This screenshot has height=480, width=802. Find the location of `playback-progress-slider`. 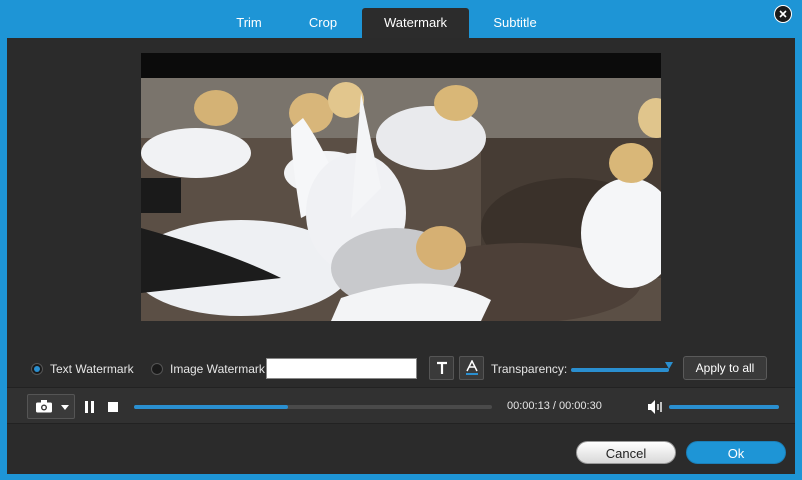

playback-progress-slider is located at coordinates (313, 407).